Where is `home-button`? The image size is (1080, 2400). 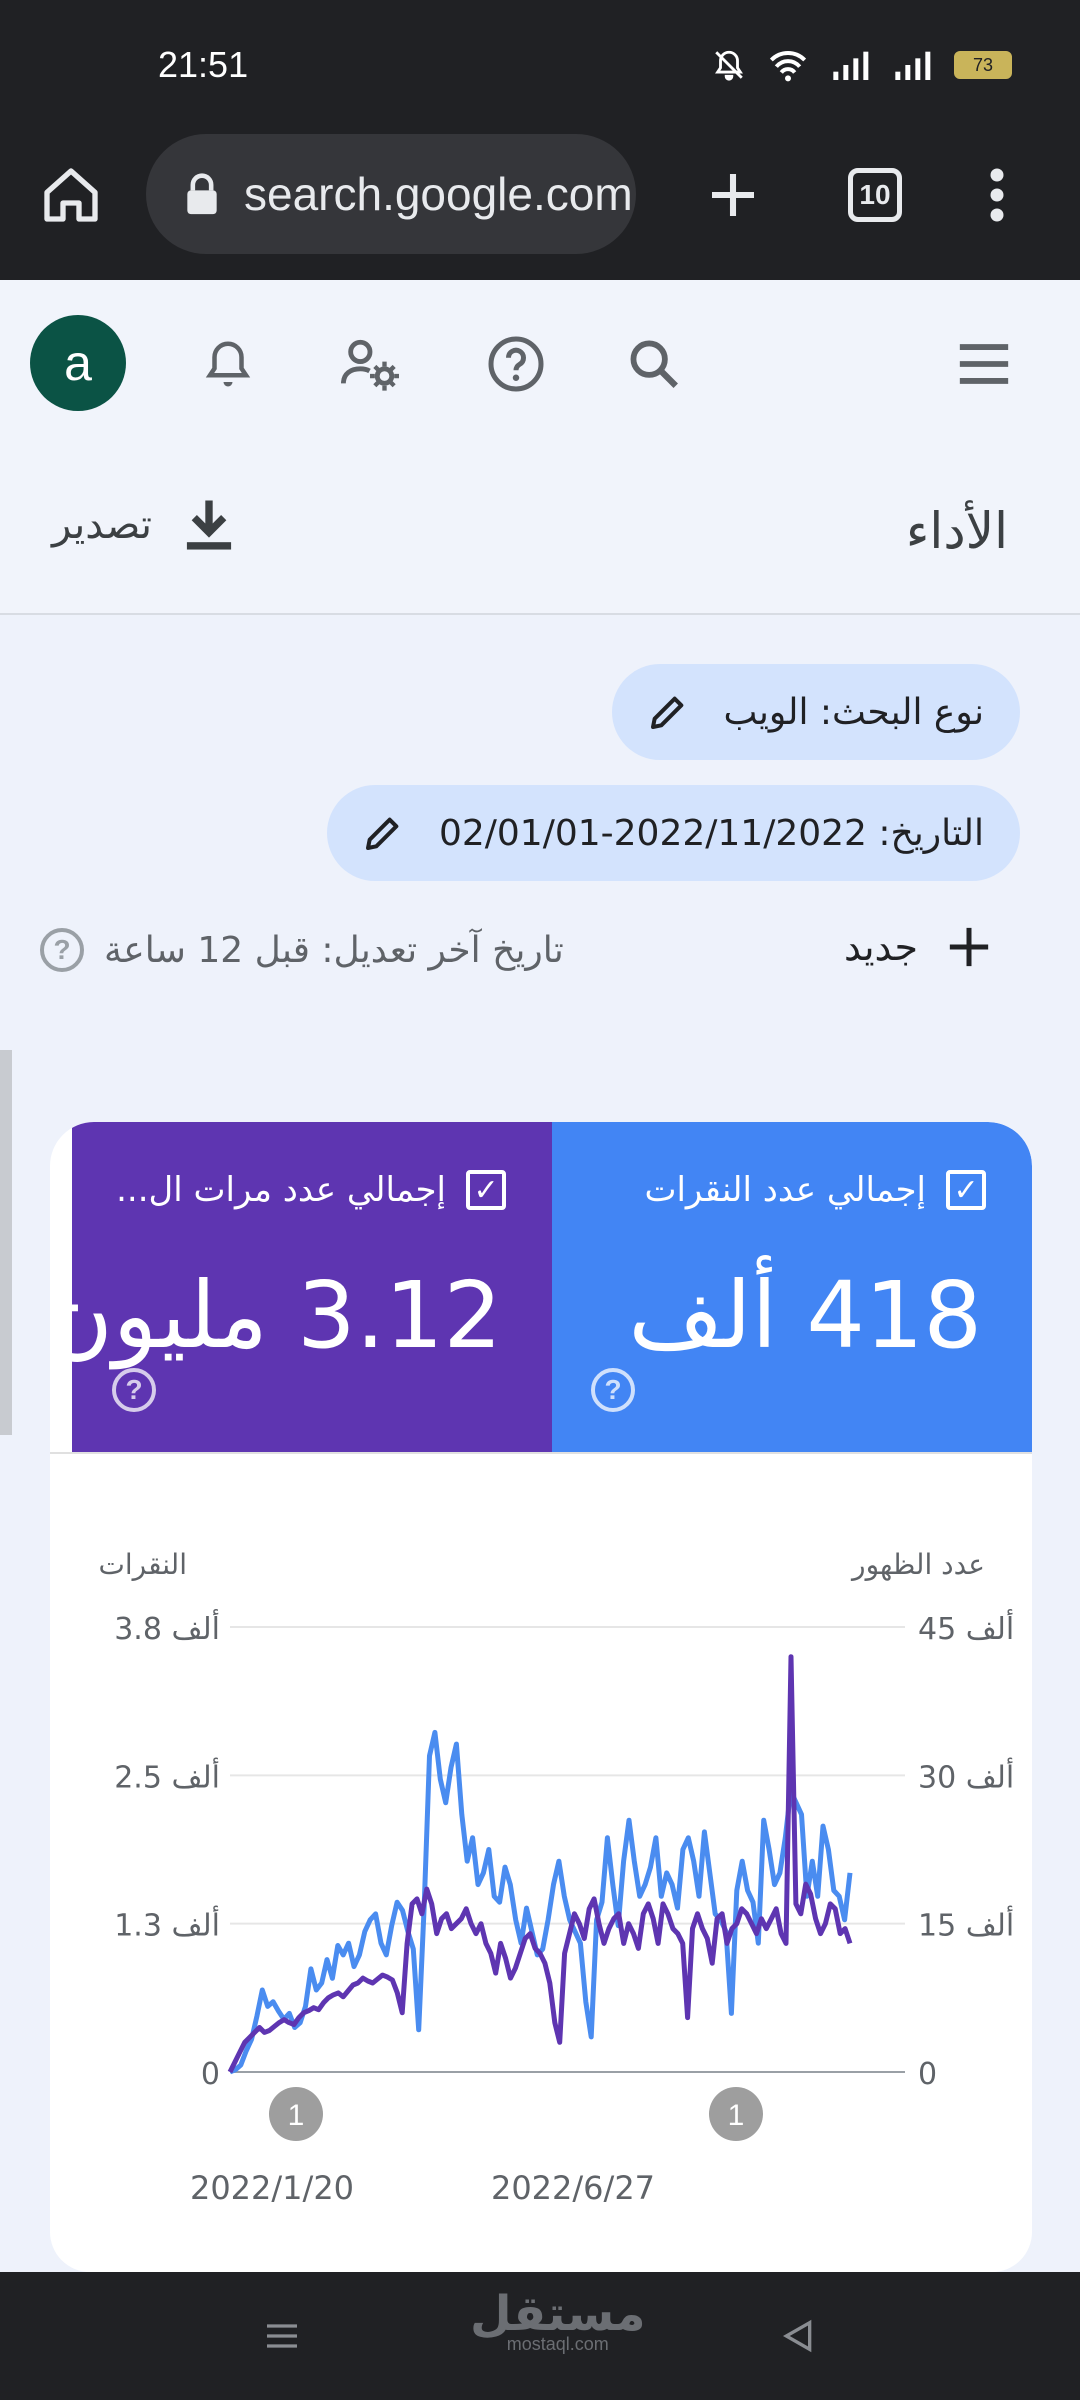
home-button is located at coordinates (71, 195).